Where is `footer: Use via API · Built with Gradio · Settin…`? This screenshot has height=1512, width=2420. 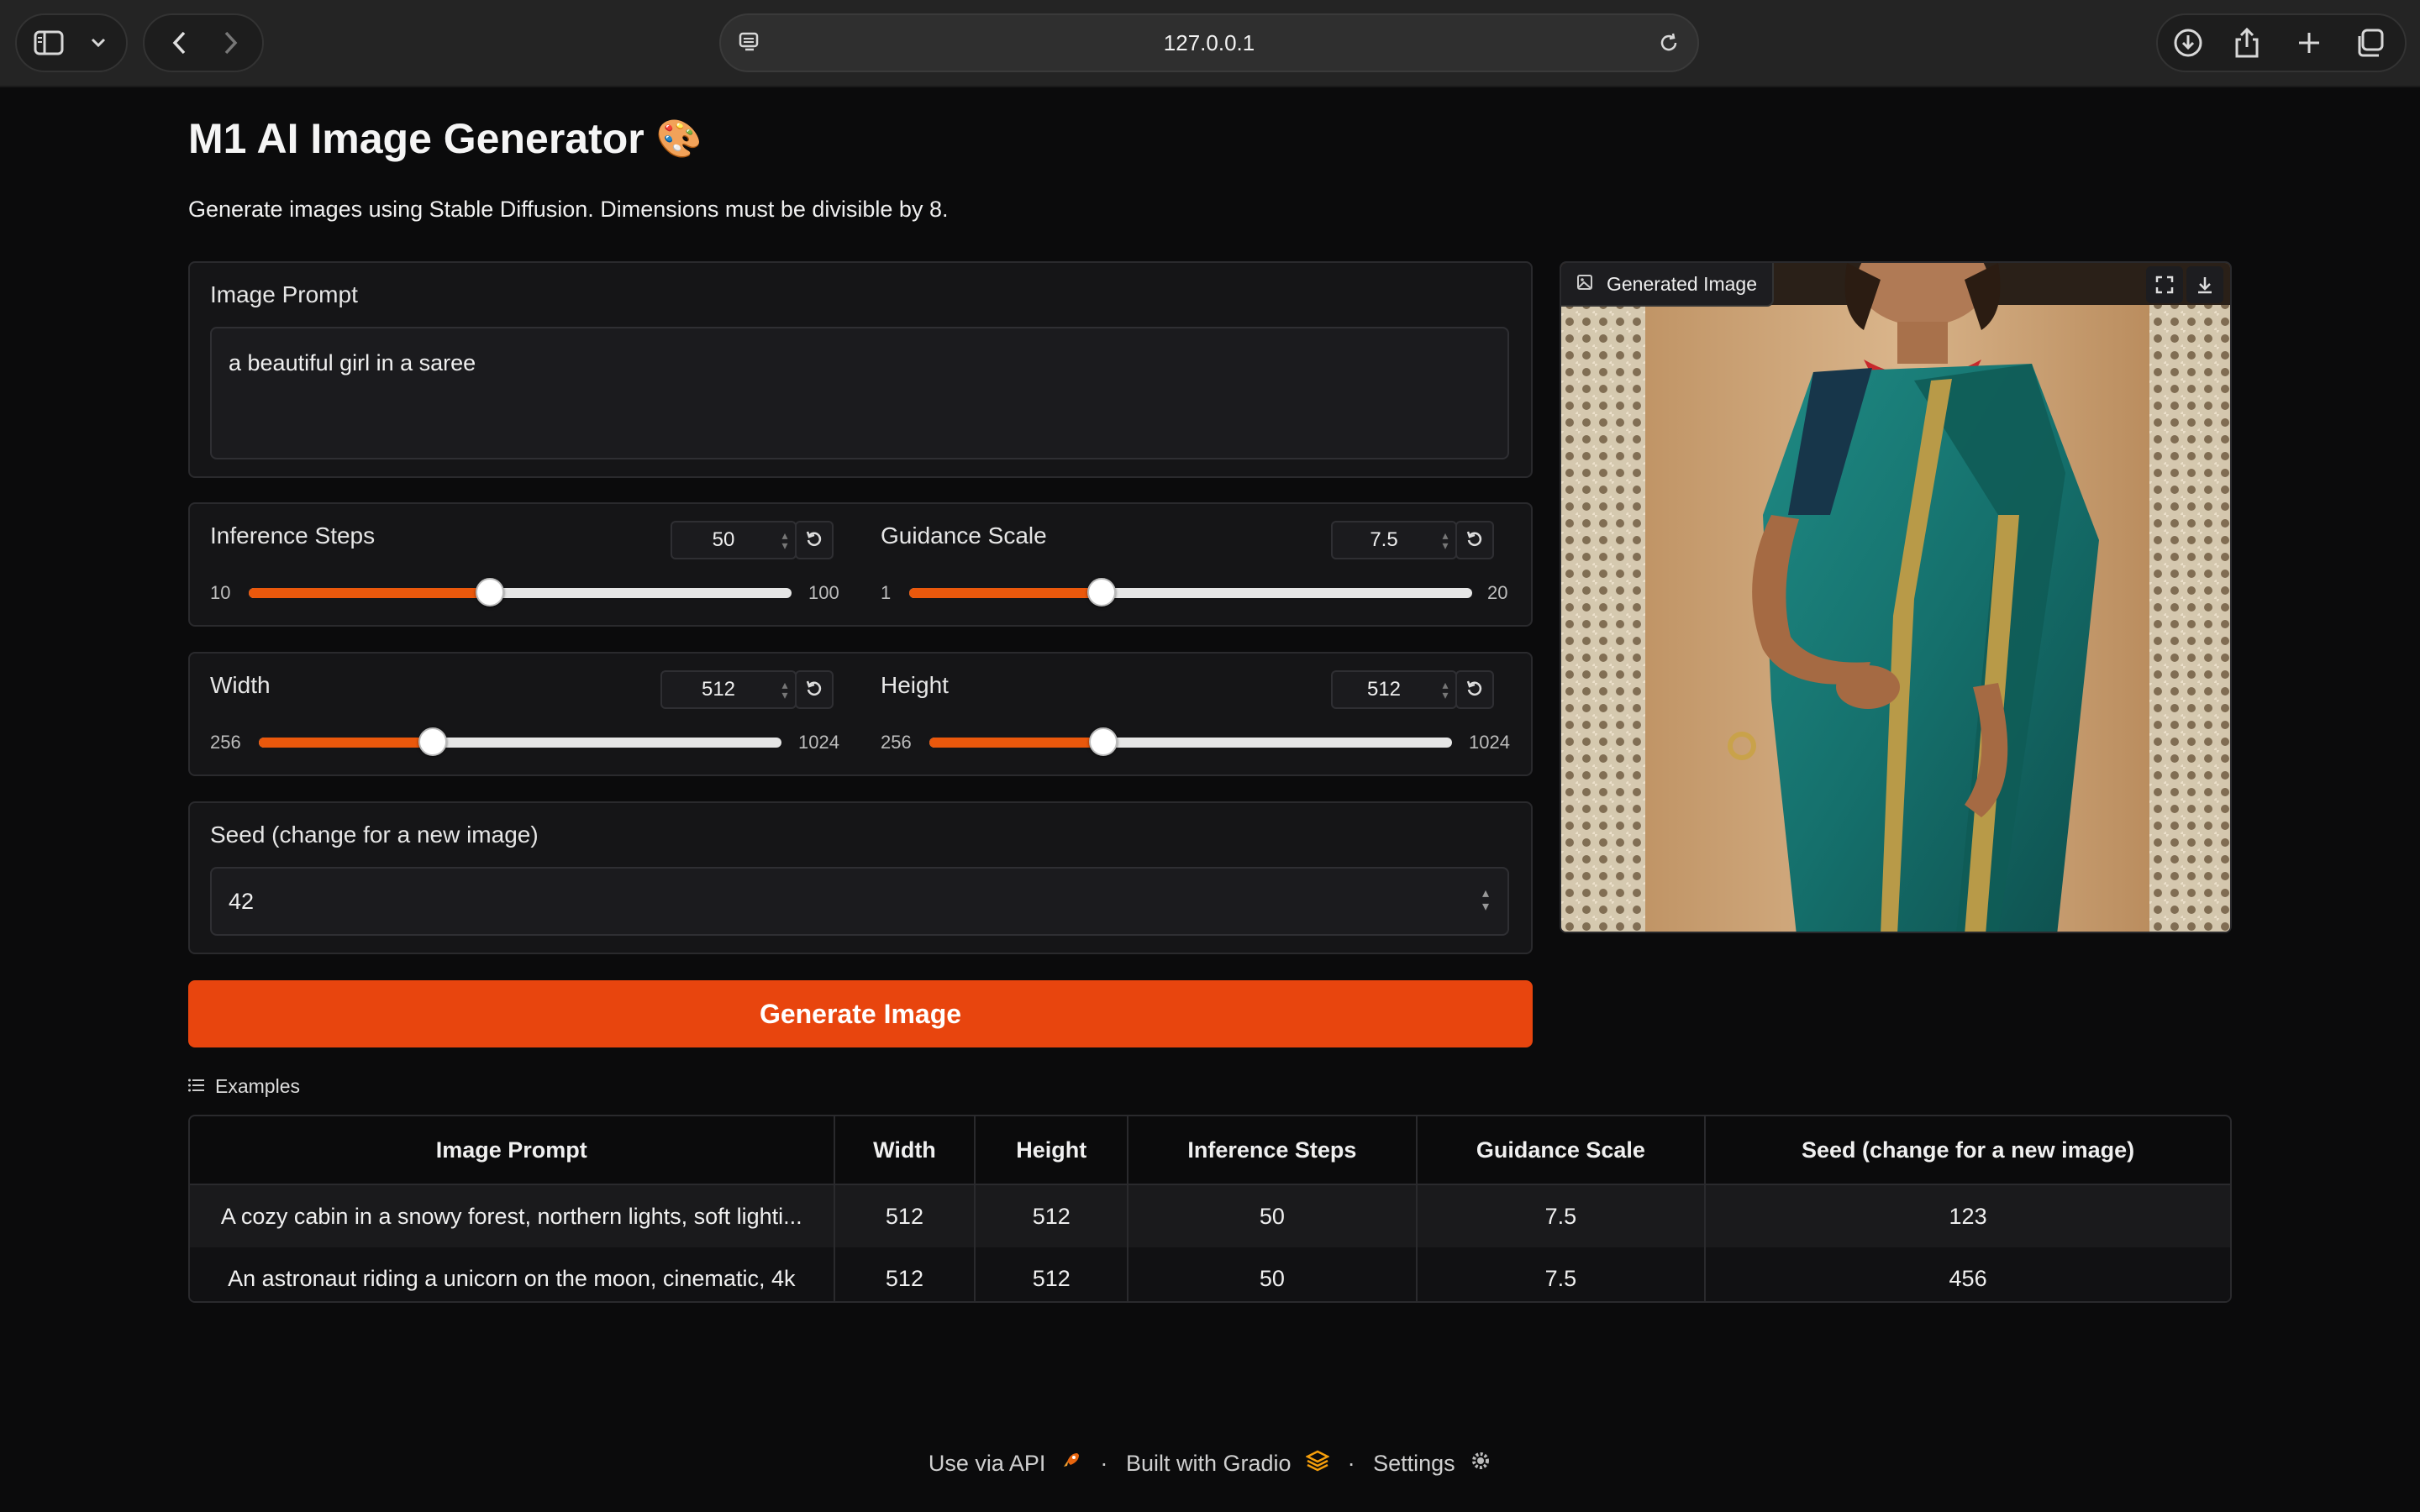 footer: Use via API · Built with Gradio · Settin… is located at coordinates (1210, 1464).